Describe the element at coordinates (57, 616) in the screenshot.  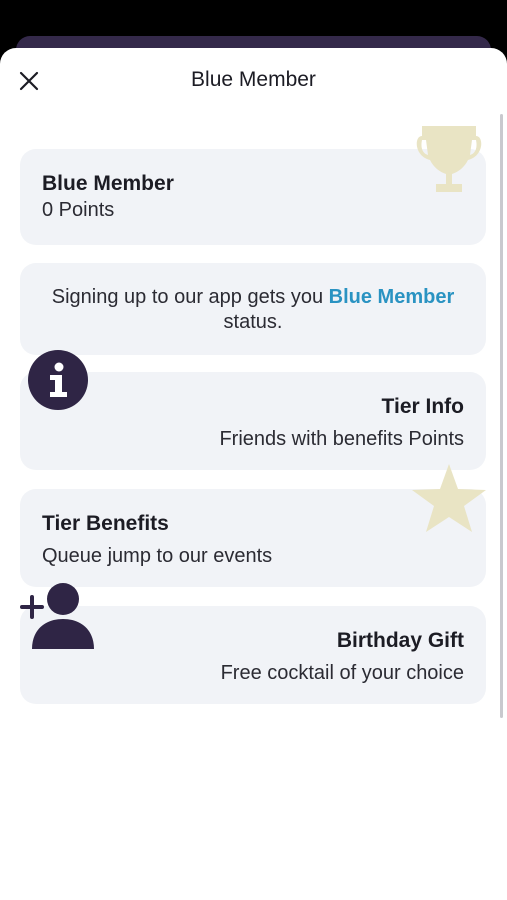
I see `add-user-icon` at that location.